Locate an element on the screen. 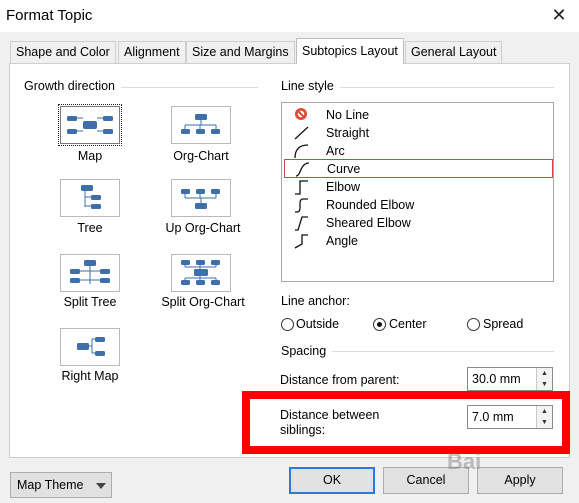  line-style-label-text: Elbow is located at coordinates (343, 187).